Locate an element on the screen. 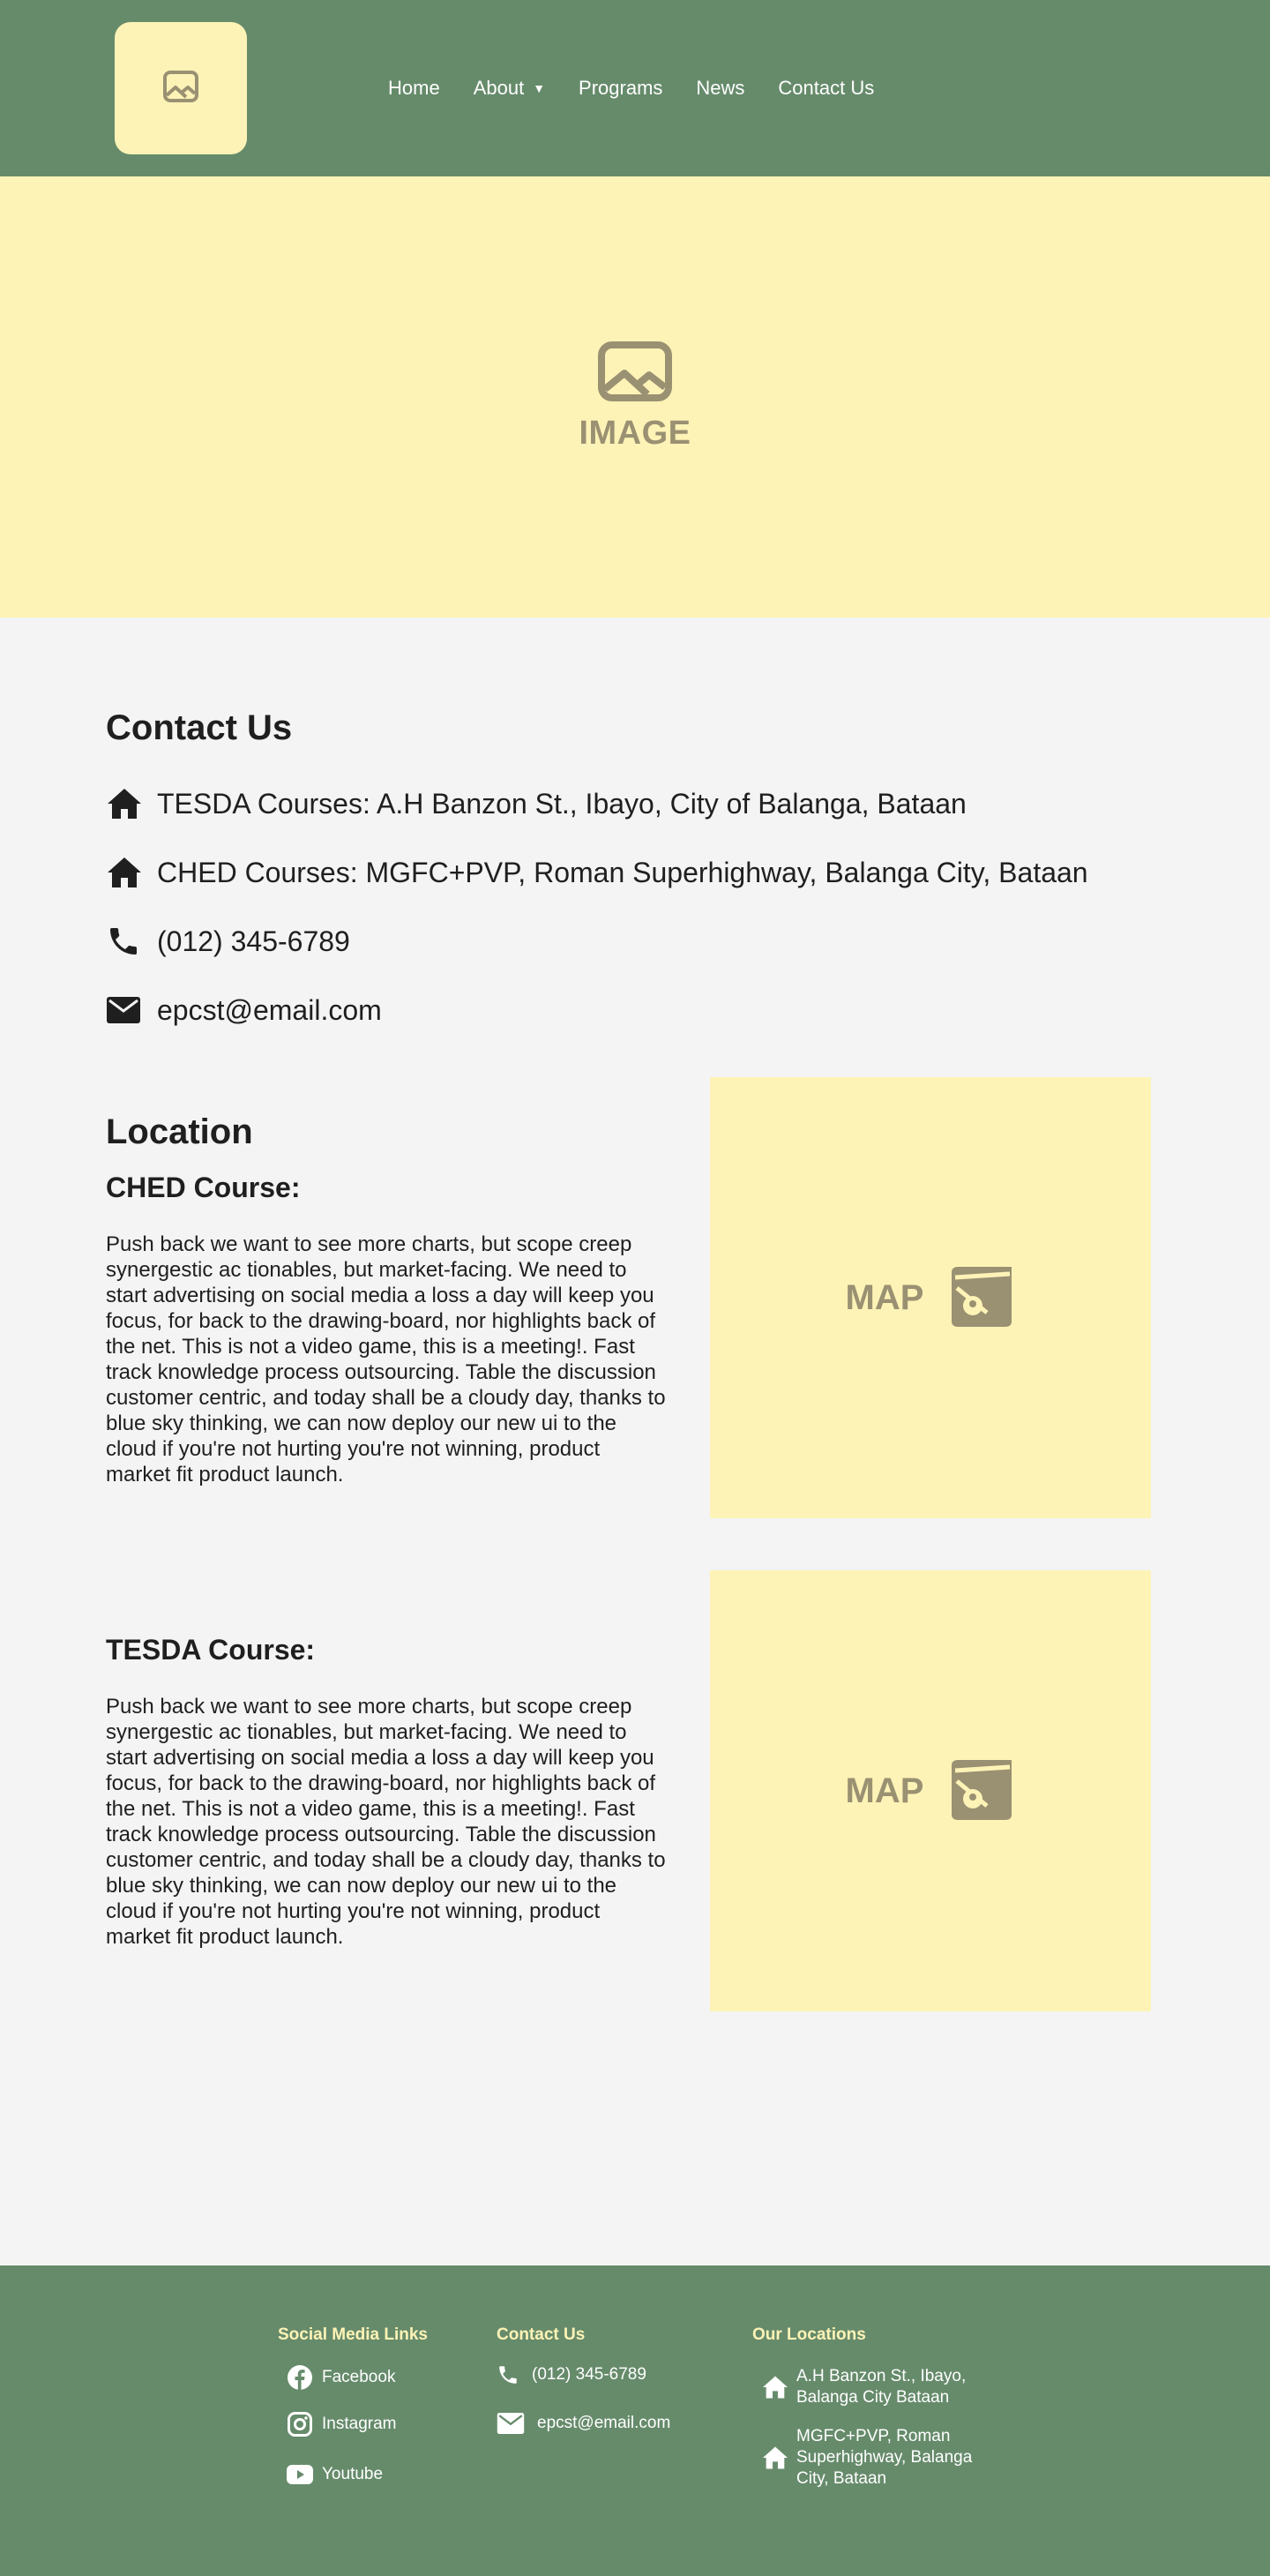 Image resolution: width=1270 pixels, height=2576 pixels. footer-instagram-label: Instagram is located at coordinates (359, 2424).